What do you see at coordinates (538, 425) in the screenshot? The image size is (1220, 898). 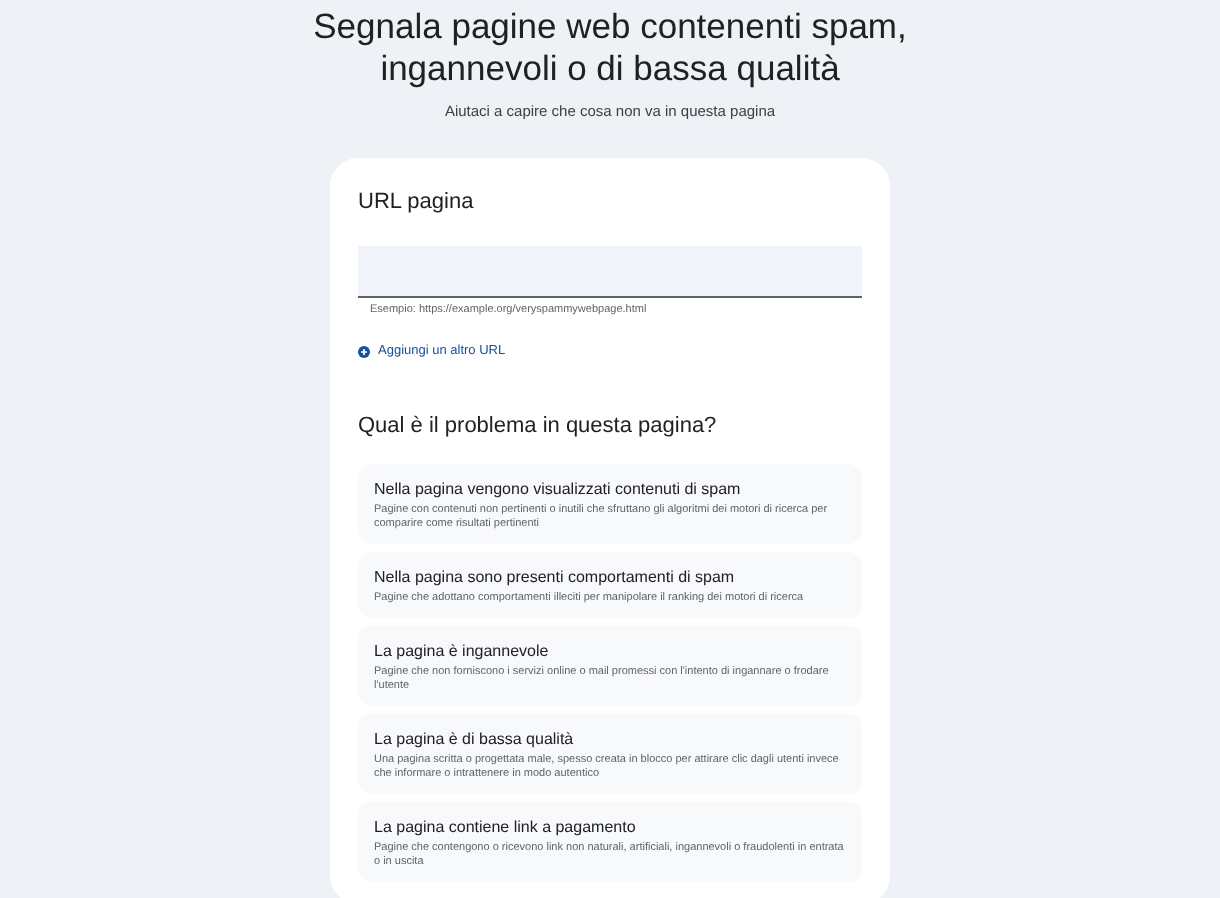 I see `question-heading: Qual è il problema in questa pagina?` at bounding box center [538, 425].